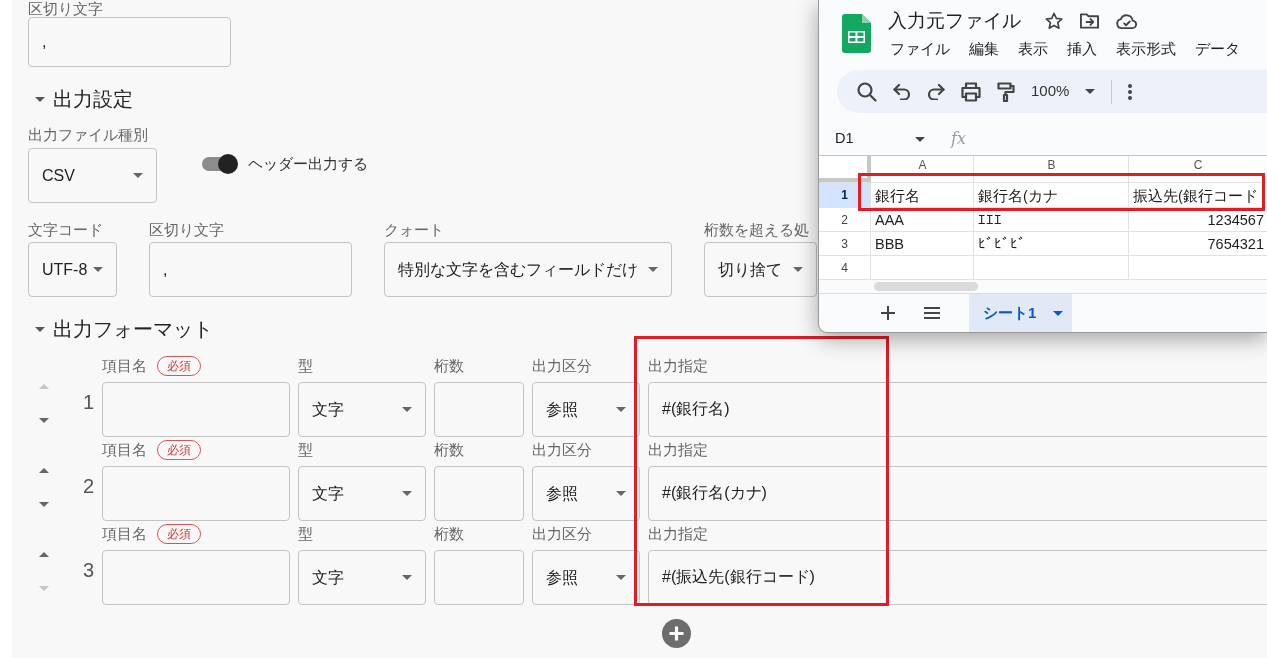 The height and width of the screenshot is (658, 1267). What do you see at coordinates (875, 139) in the screenshot?
I see `name-box: D1` at bounding box center [875, 139].